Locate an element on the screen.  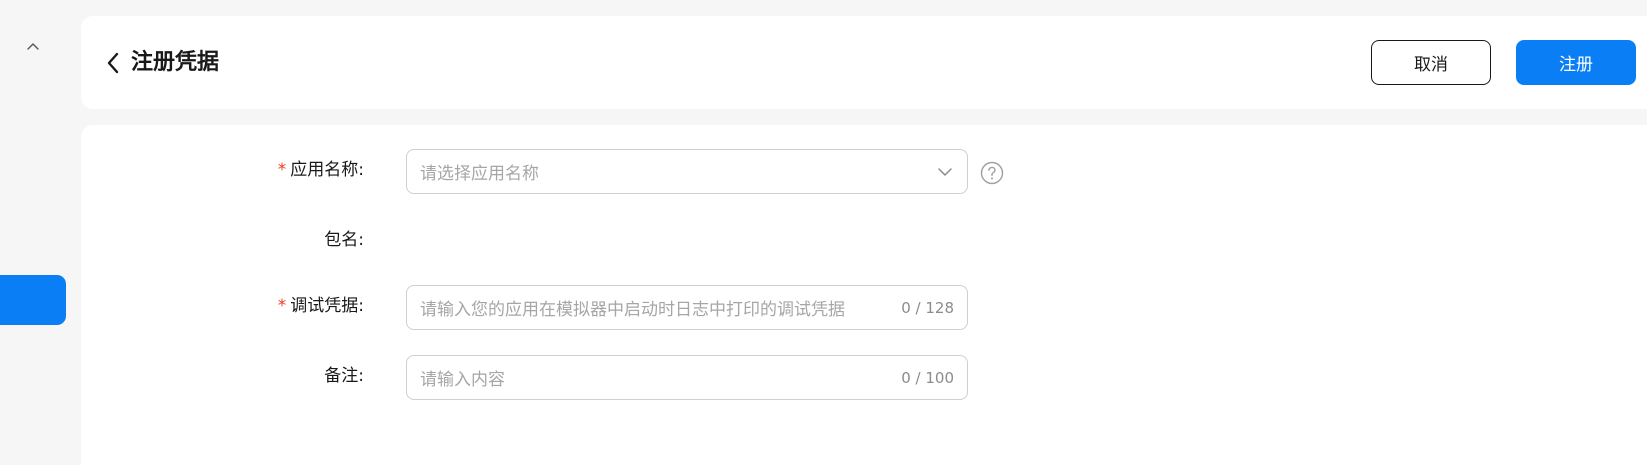
register-button: 注册 is located at coordinates (1576, 62).